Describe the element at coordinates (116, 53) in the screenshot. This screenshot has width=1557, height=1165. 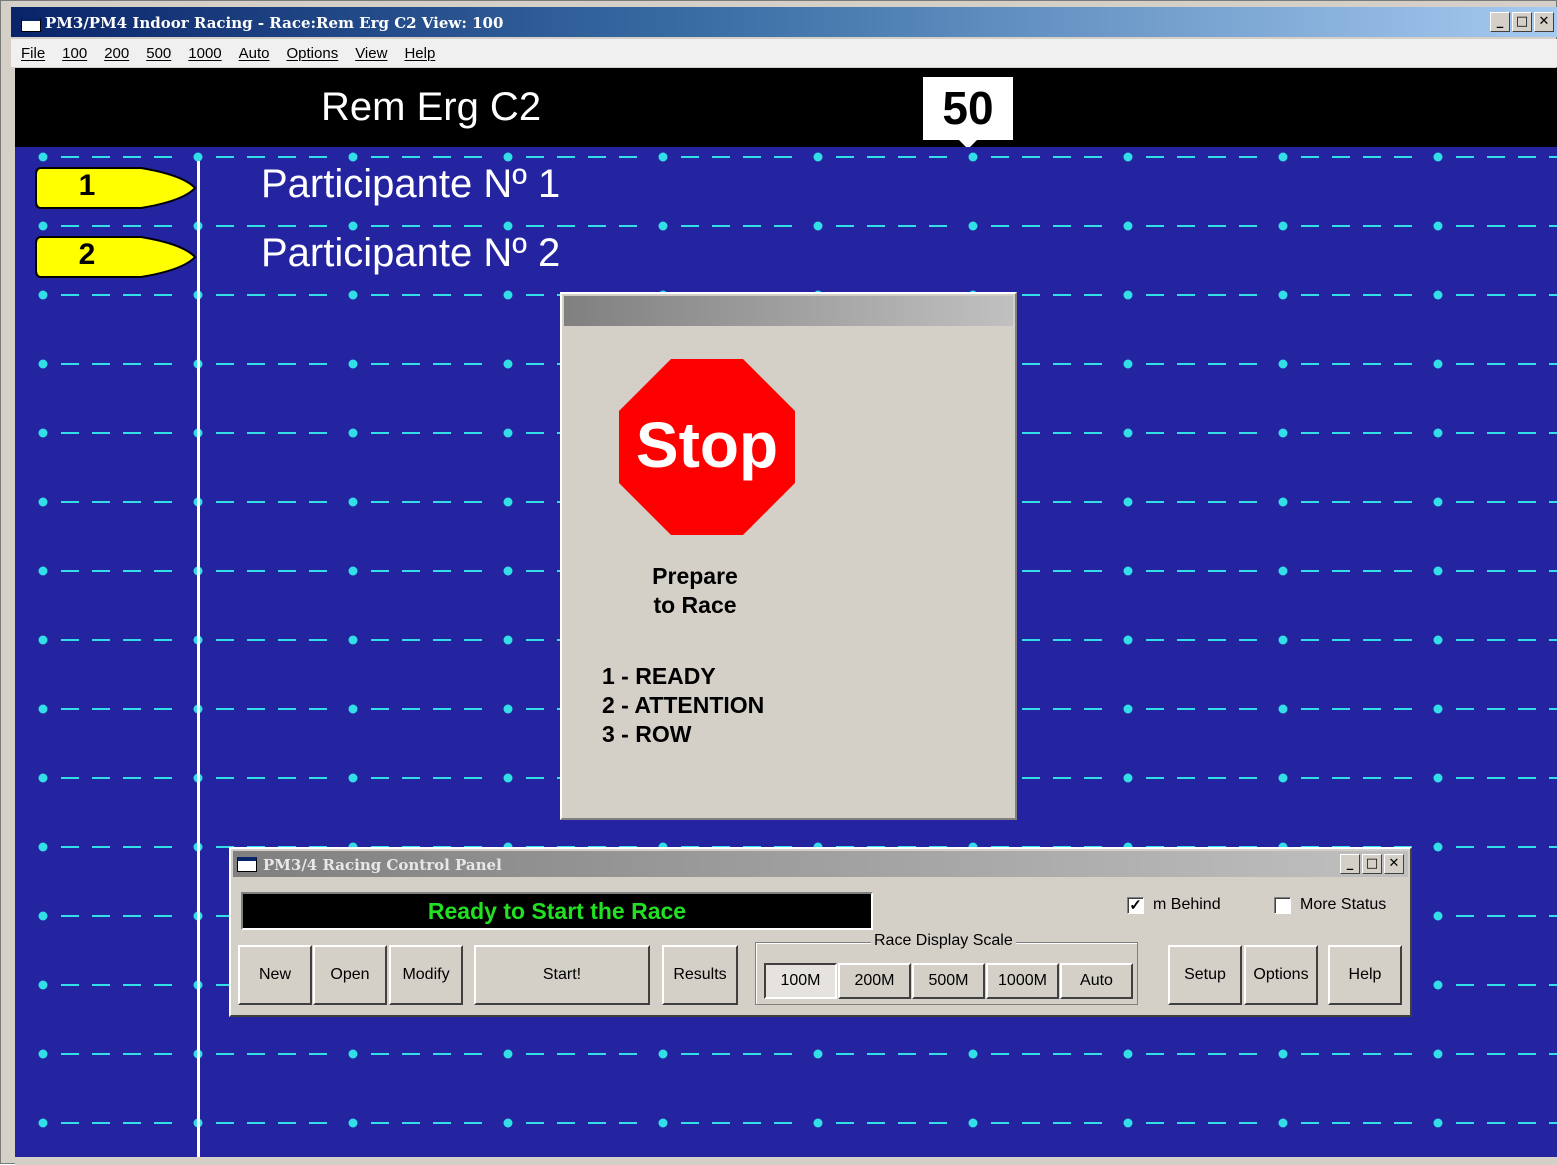
I see `menu-200: 200` at that location.